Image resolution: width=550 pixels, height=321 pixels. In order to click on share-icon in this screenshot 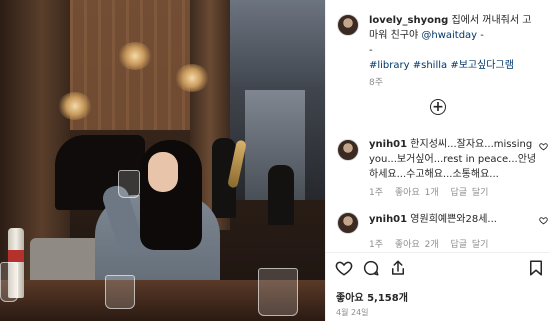, I will do `click(398, 268)`.